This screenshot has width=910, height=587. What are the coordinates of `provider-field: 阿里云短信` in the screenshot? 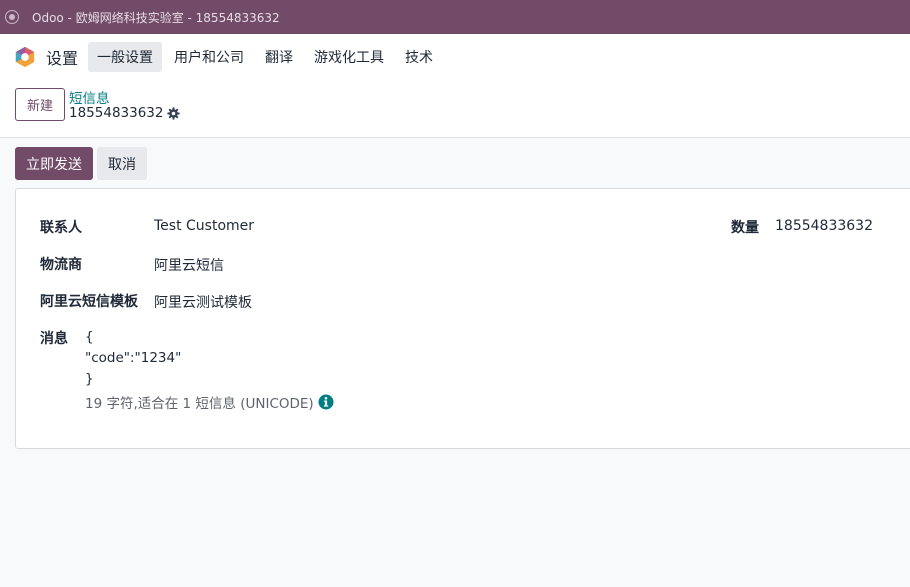 It's located at (189, 265).